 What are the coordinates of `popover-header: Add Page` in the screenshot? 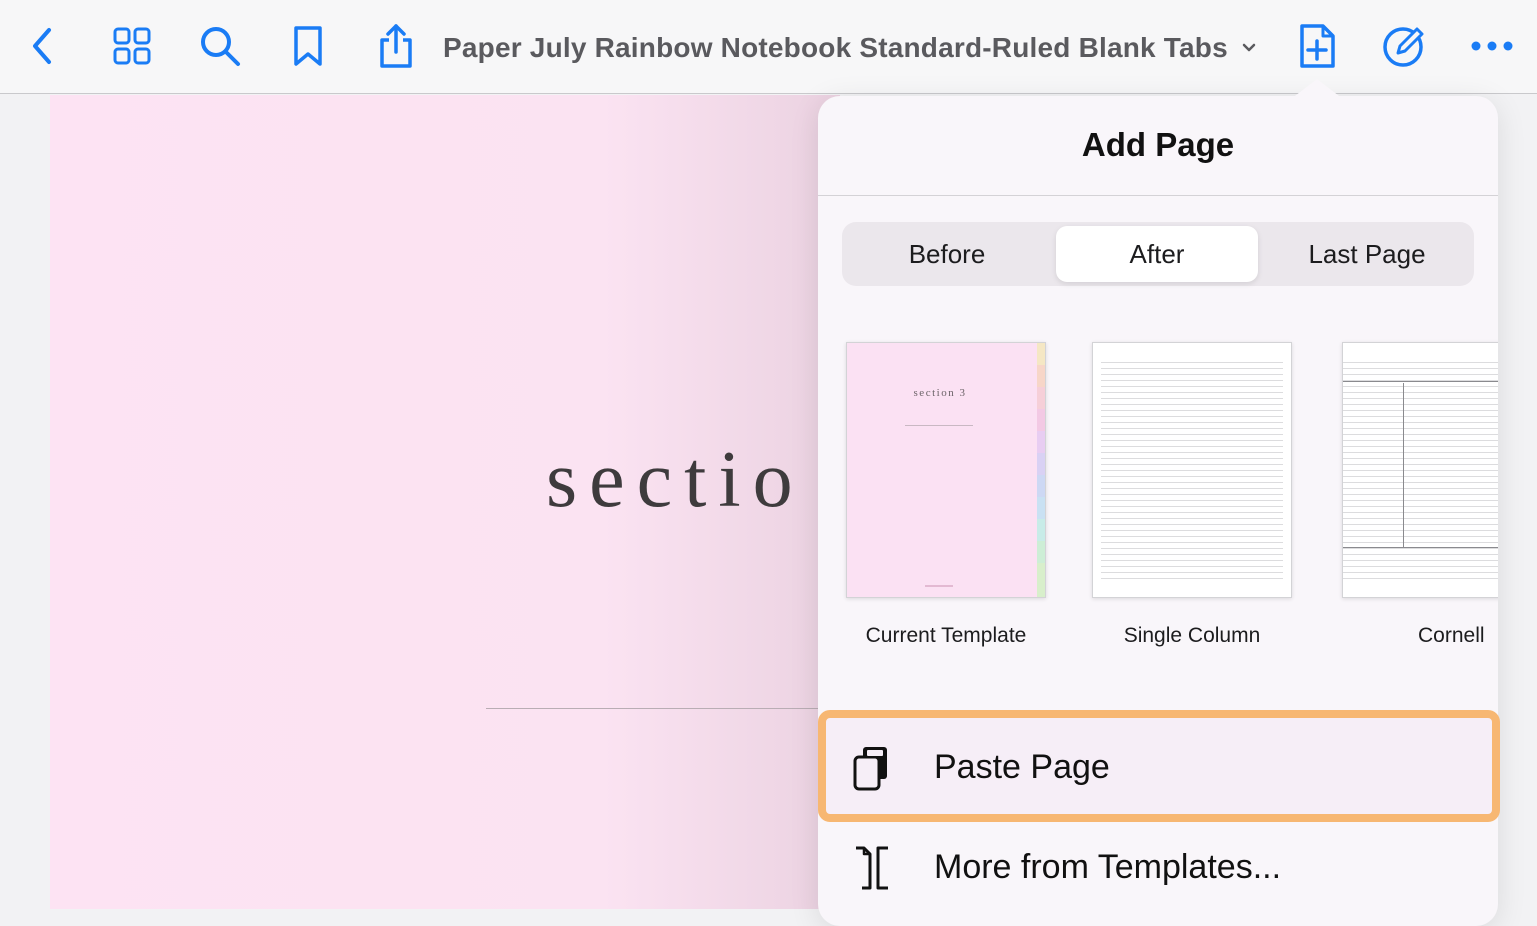 It's located at (1158, 146).